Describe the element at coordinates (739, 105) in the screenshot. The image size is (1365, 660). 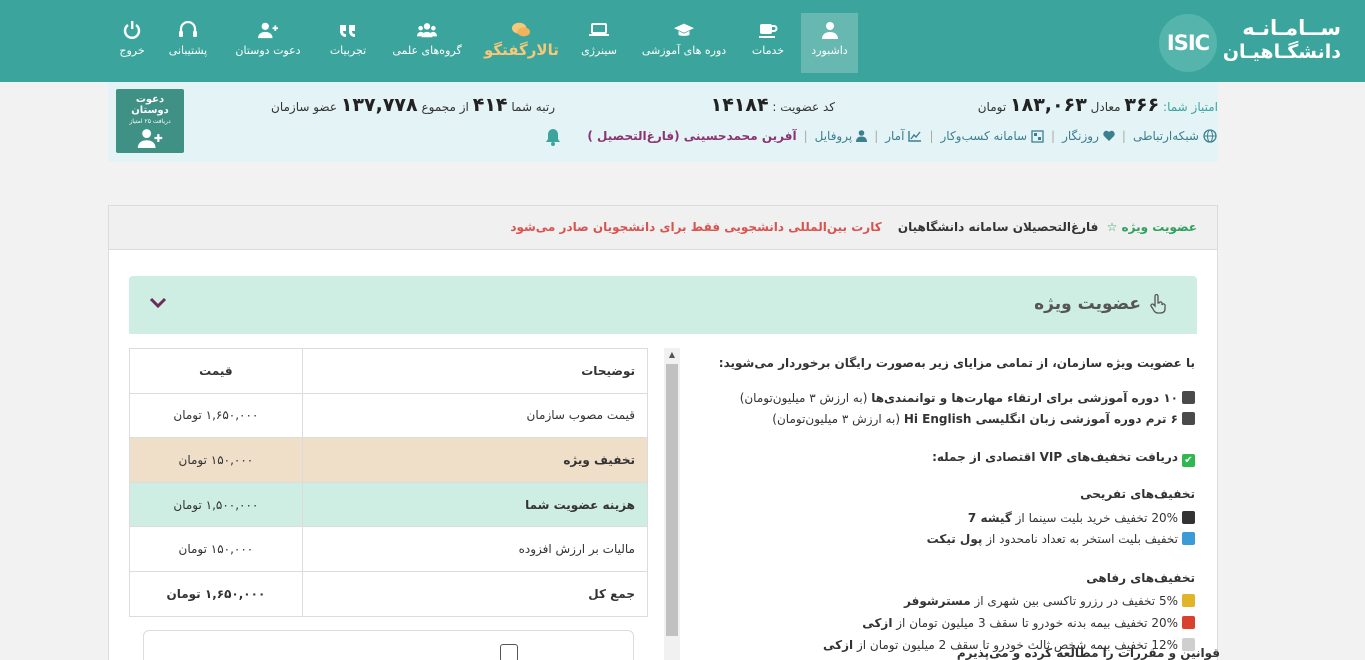
I see `member-code-value: ۱۴۱۸۴` at that location.